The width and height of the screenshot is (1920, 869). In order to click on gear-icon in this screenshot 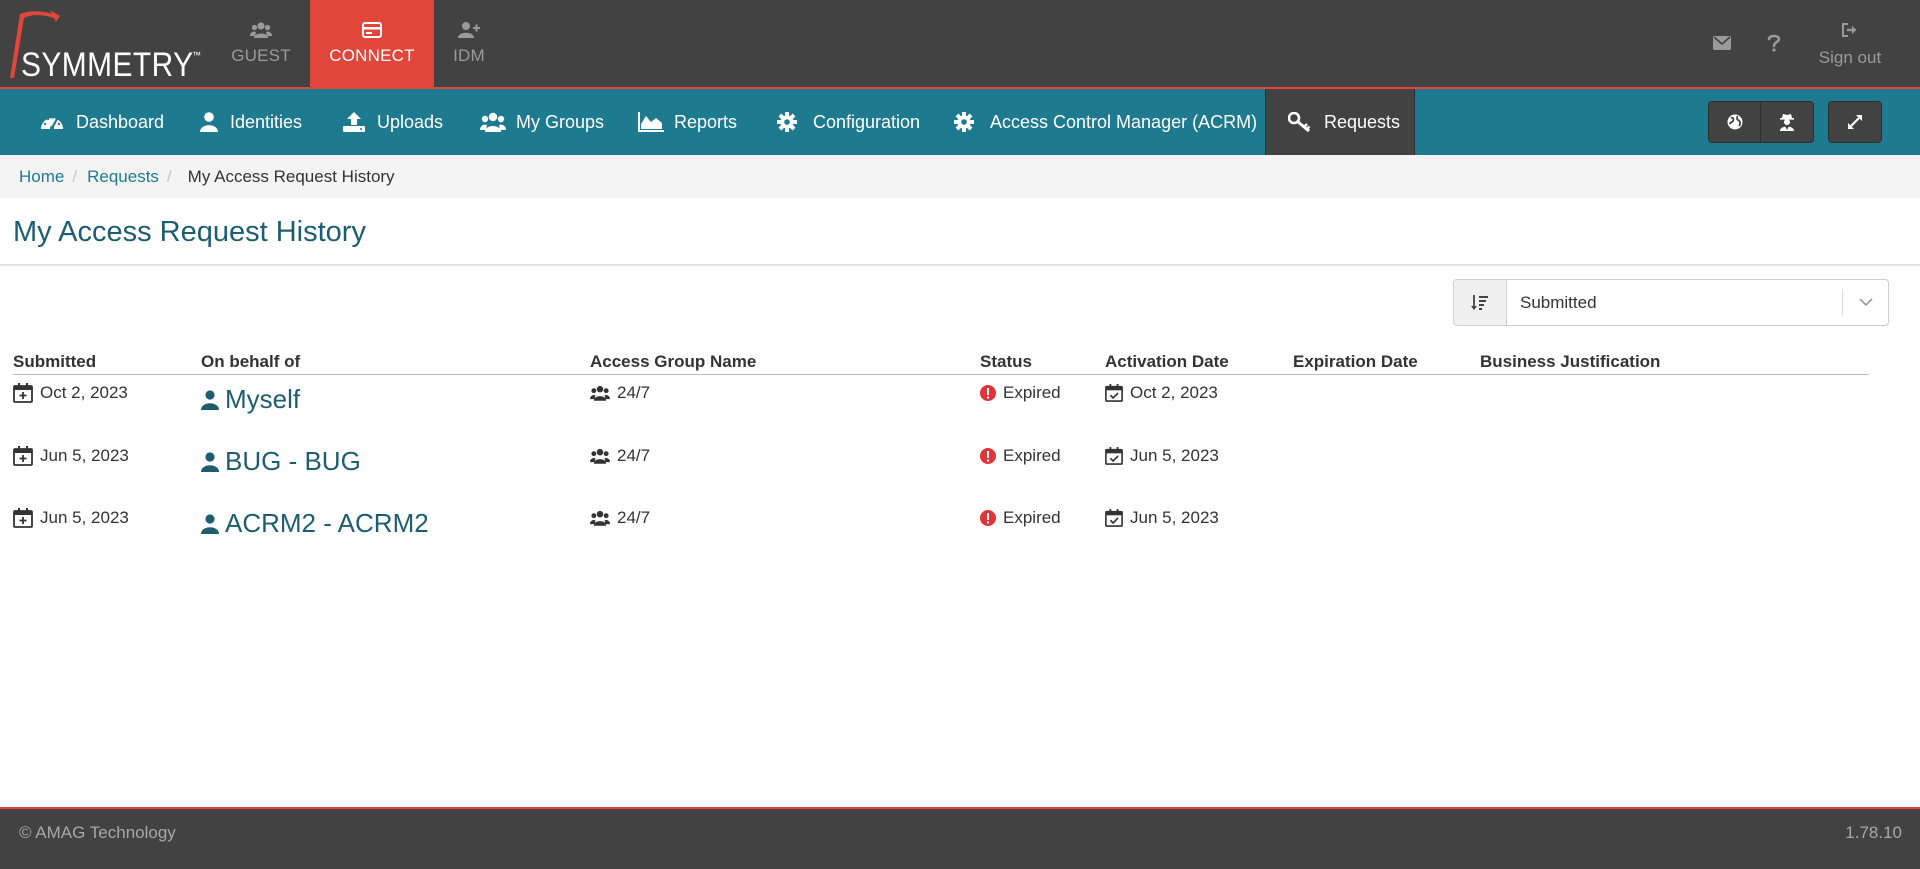, I will do `click(790, 122)`.